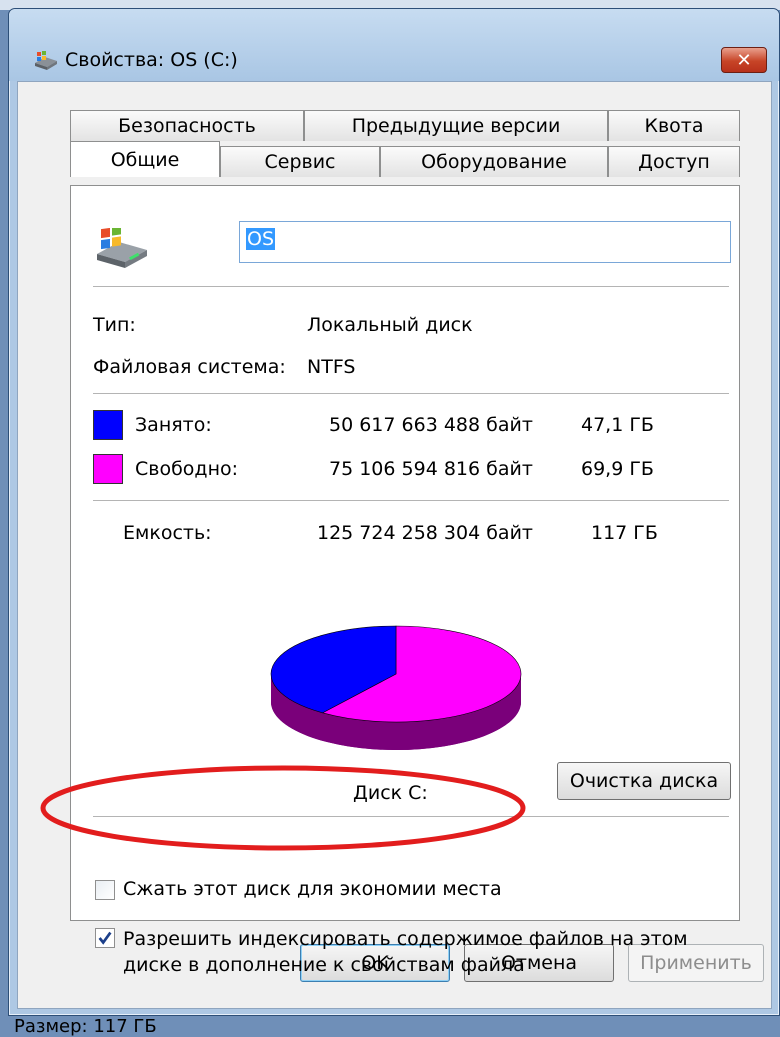 This screenshot has height=1037, width=780. I want to click on compress-checkbox, so click(105, 890).